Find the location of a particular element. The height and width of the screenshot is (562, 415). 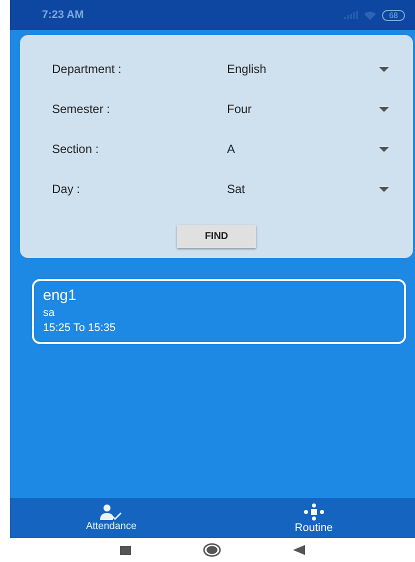

routine-subtitle: sa is located at coordinates (49, 313).